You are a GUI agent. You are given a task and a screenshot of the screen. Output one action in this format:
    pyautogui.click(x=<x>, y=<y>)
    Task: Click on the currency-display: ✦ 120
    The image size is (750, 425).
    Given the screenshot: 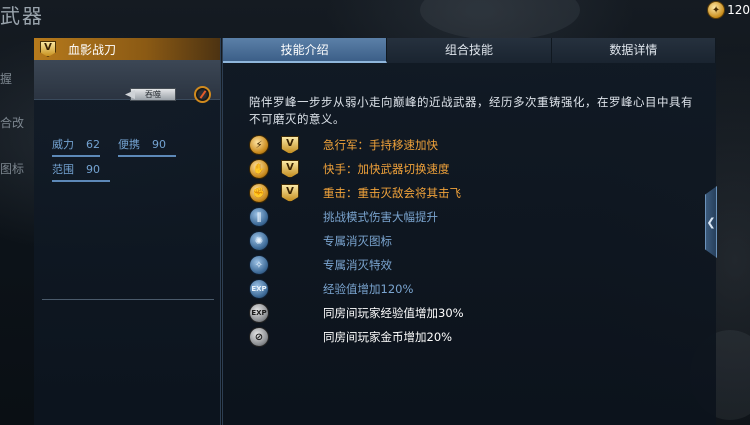 What is the action you would take?
    pyautogui.click(x=728, y=10)
    